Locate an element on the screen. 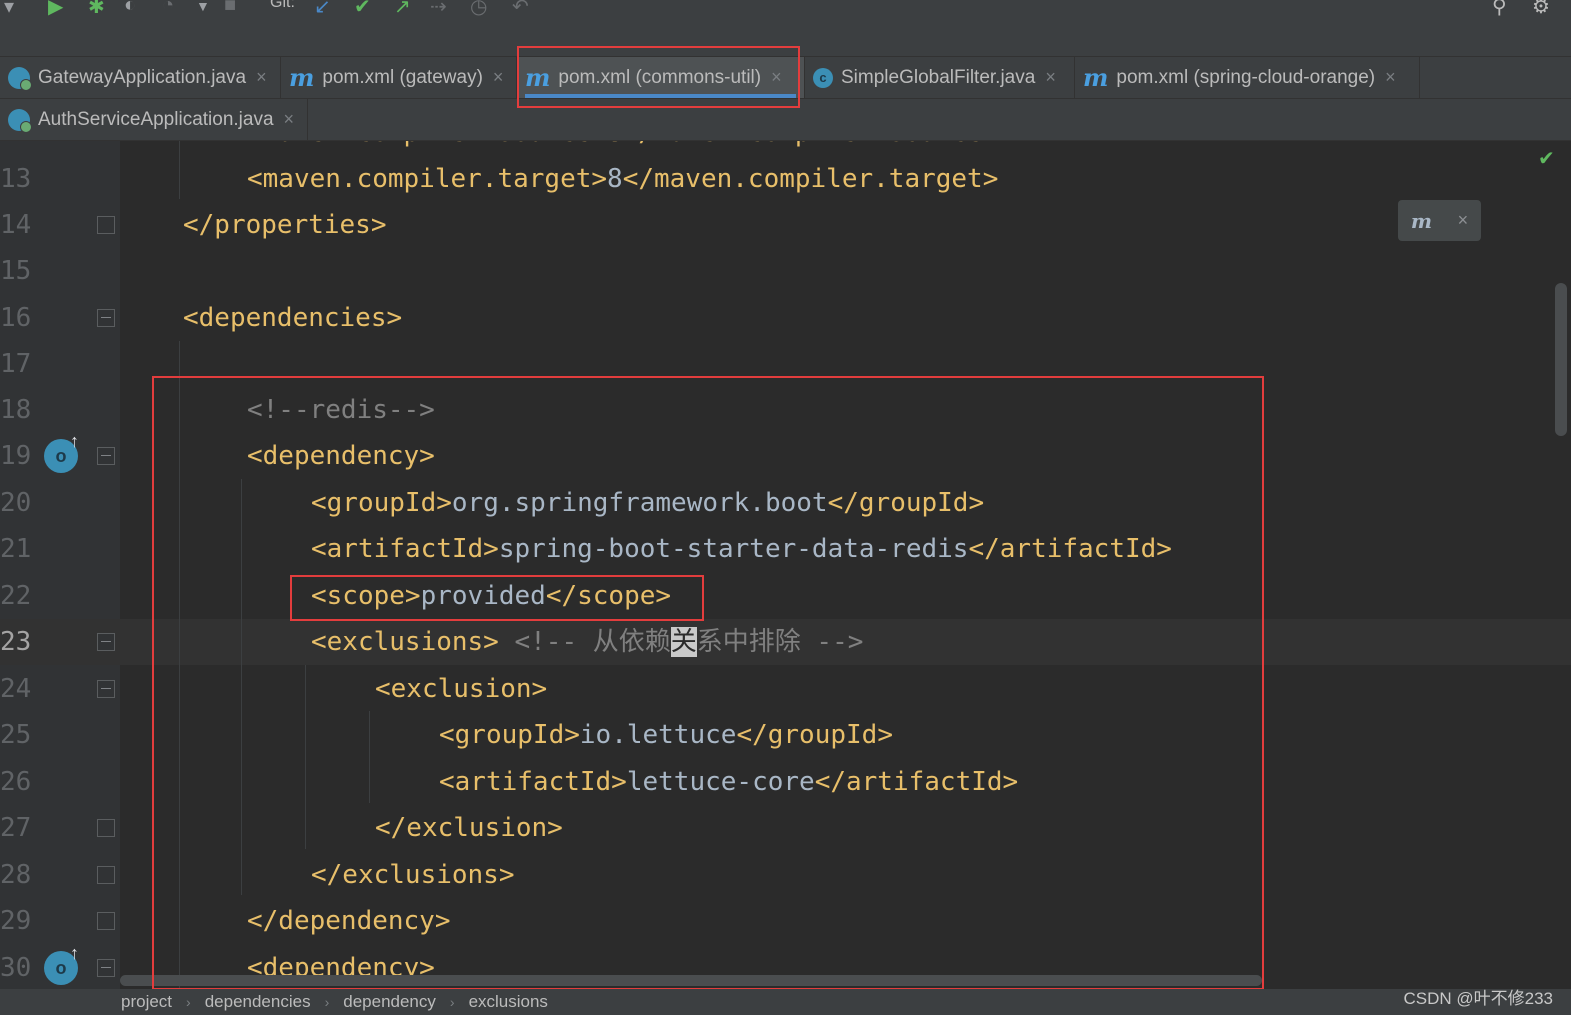  vcs-commit-icon: ✔ is located at coordinates (362, 9).